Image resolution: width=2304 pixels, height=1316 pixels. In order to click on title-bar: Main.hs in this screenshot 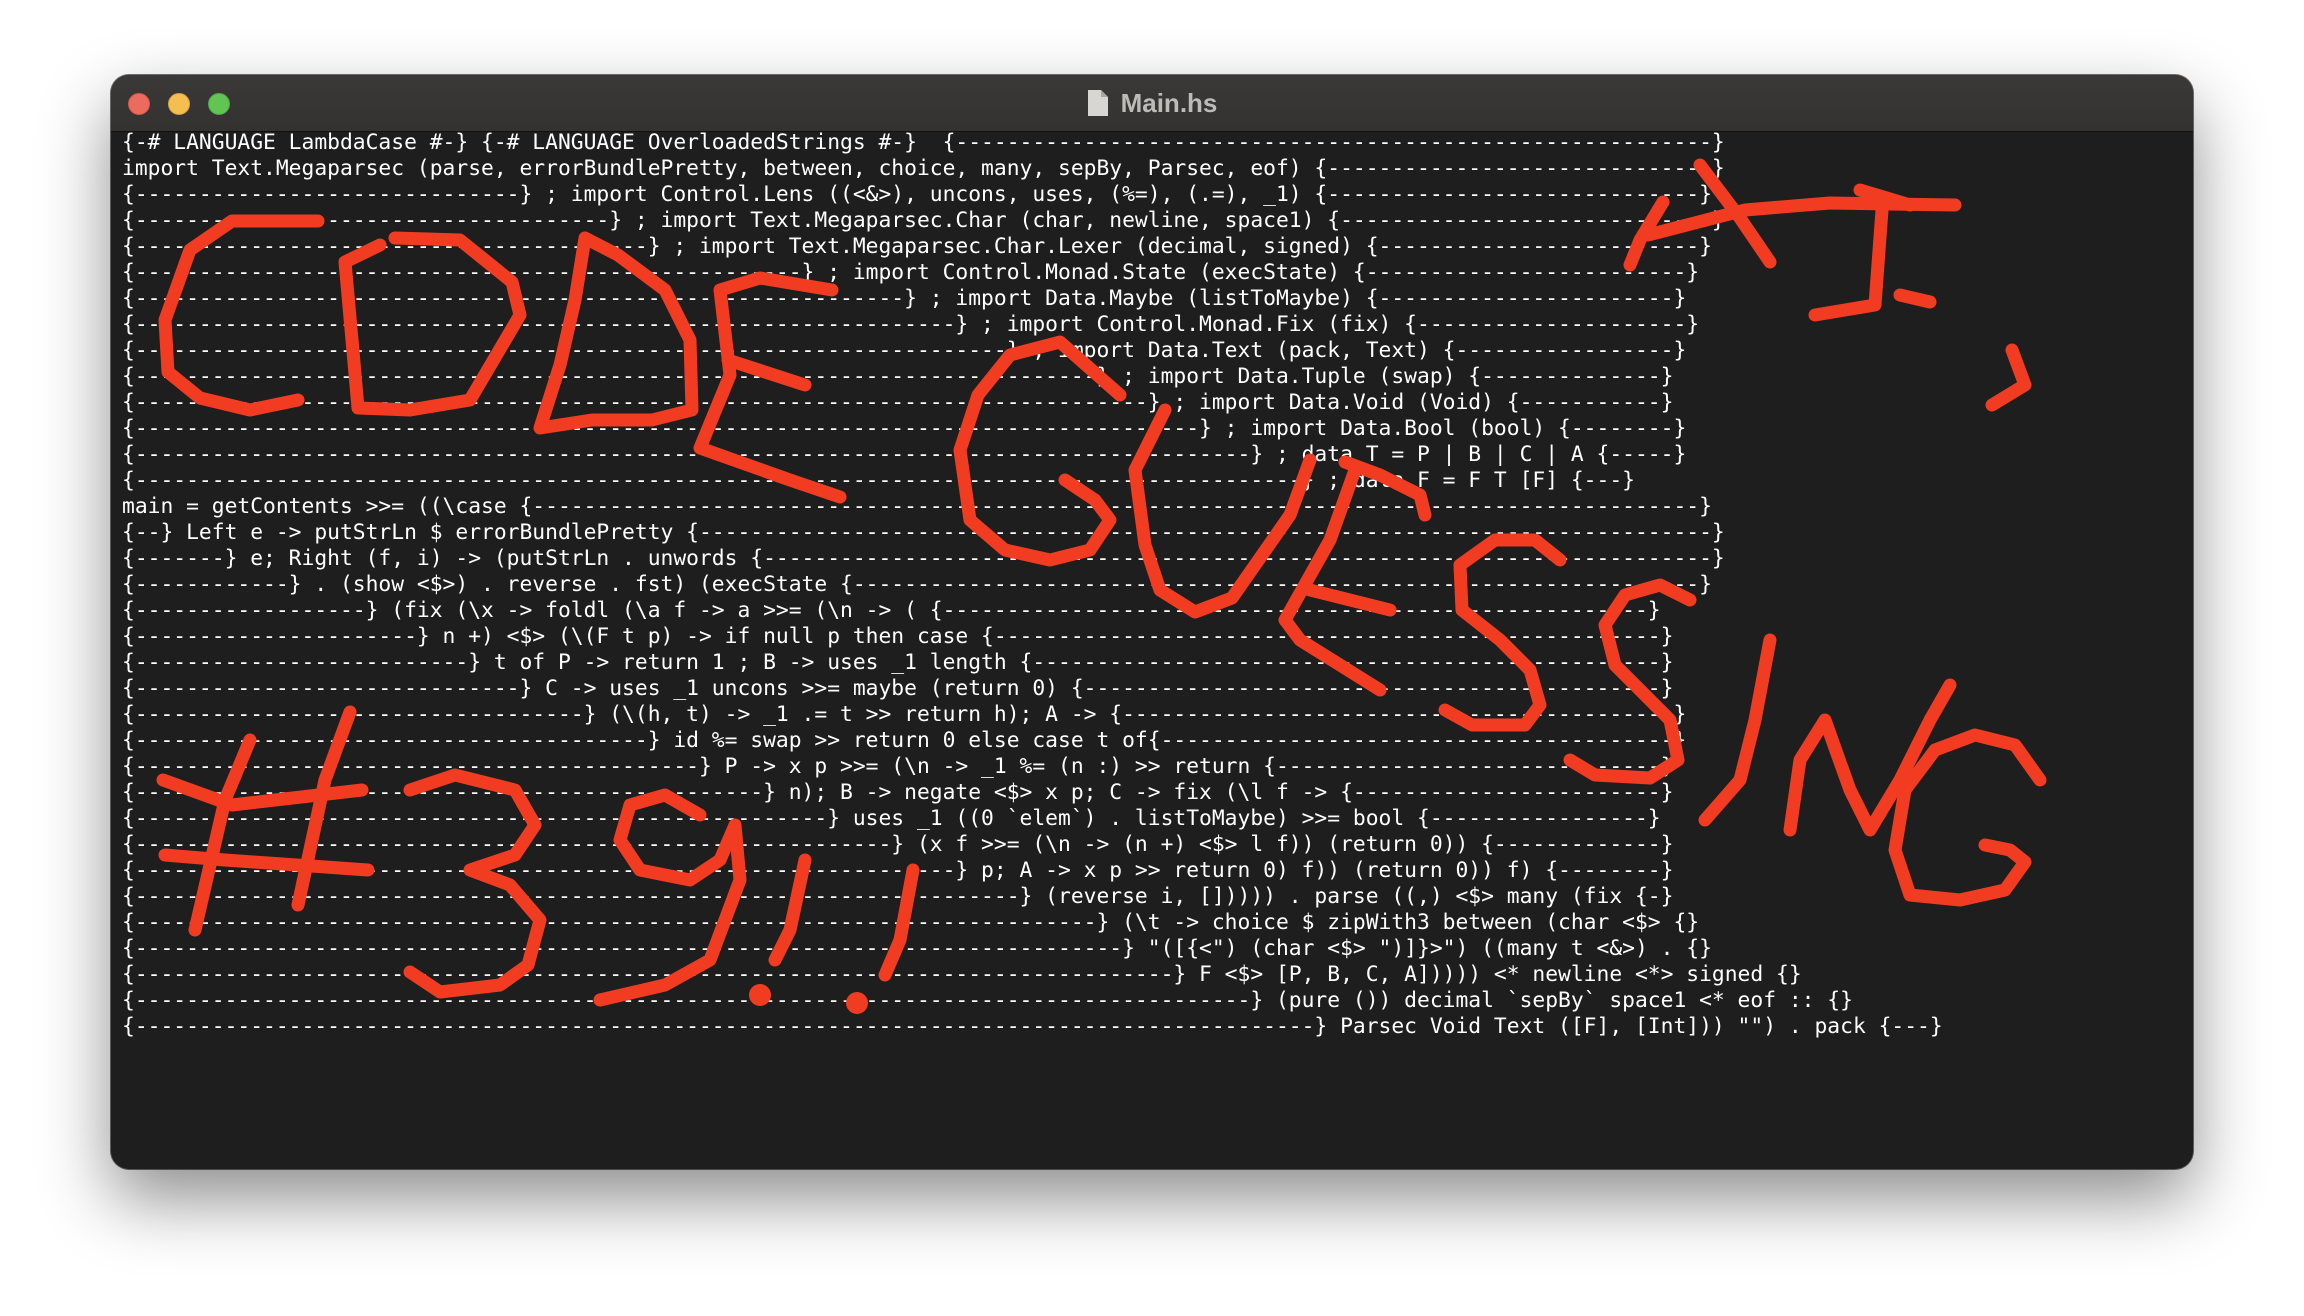, I will do `click(1152, 103)`.